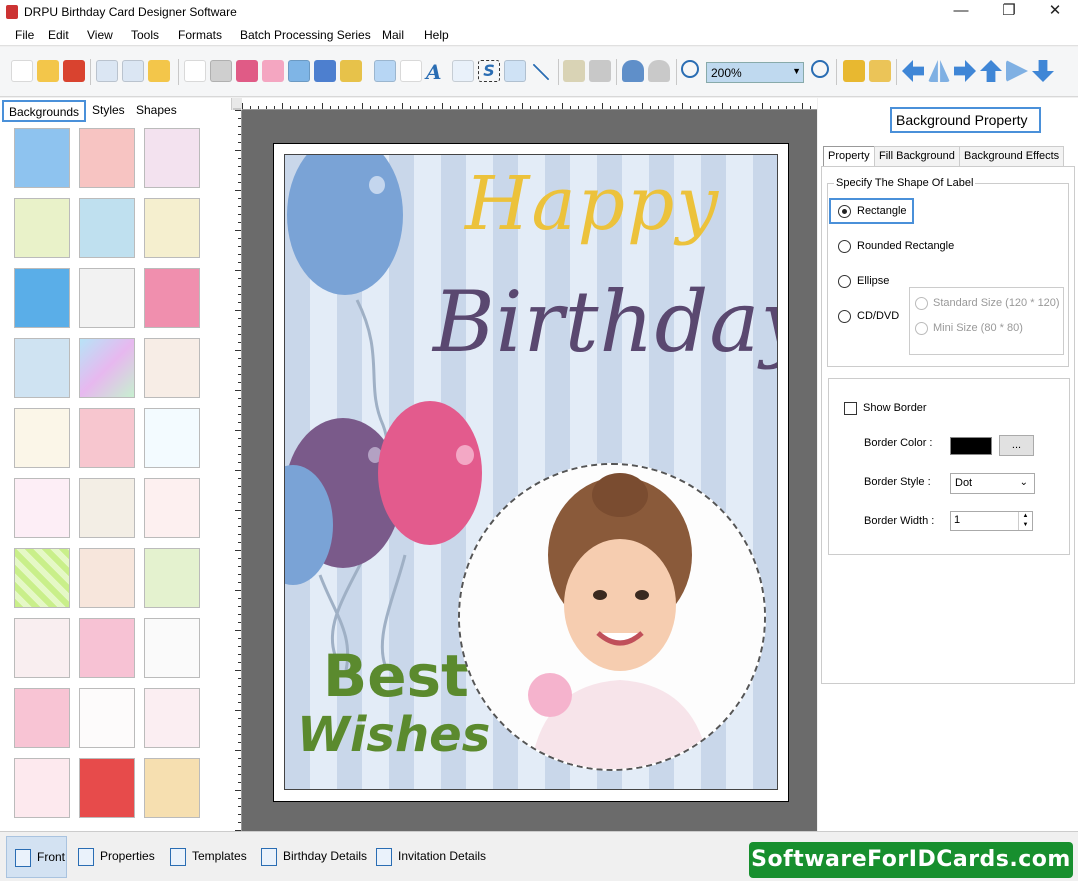 This screenshot has width=1078, height=881. What do you see at coordinates (145, 35) in the screenshot?
I see `menu-tools: Tools` at bounding box center [145, 35].